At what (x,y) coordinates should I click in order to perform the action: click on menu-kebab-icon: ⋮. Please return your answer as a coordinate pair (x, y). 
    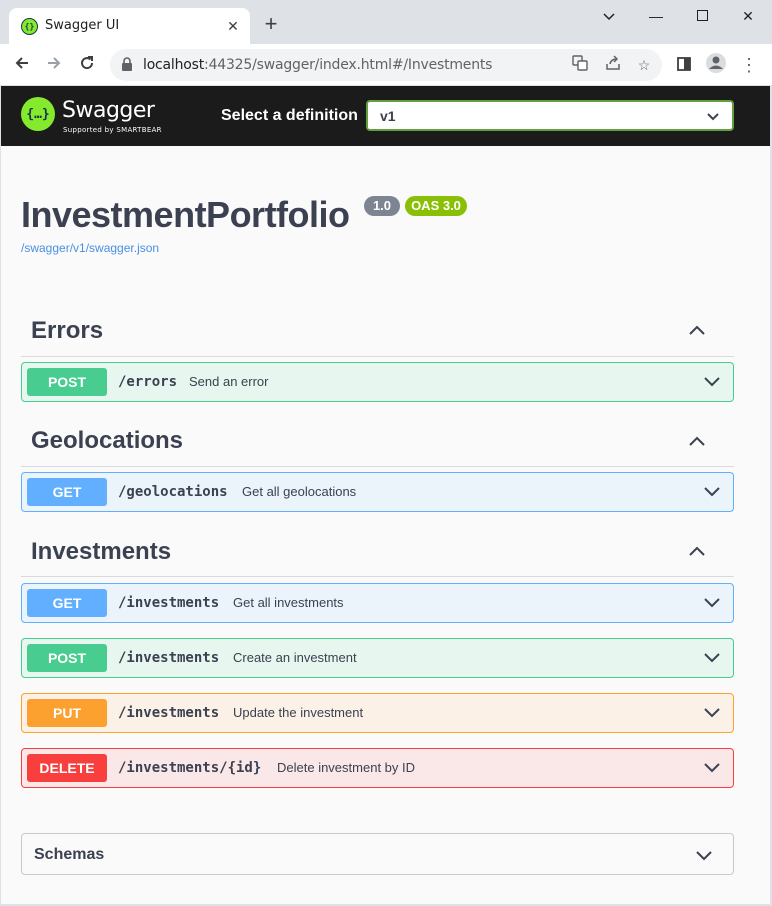
    Looking at the image, I should click on (749, 65).